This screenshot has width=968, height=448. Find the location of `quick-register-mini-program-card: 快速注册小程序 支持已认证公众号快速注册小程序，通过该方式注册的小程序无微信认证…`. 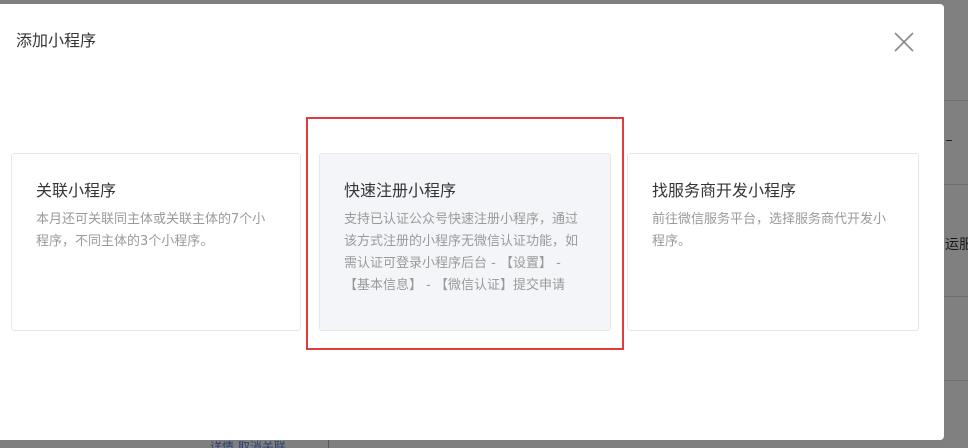

quick-register-mini-program-card: 快速注册小程序 支持已认证公众号快速注册小程序，通过该方式注册的小程序无微信认证… is located at coordinates (465, 242).